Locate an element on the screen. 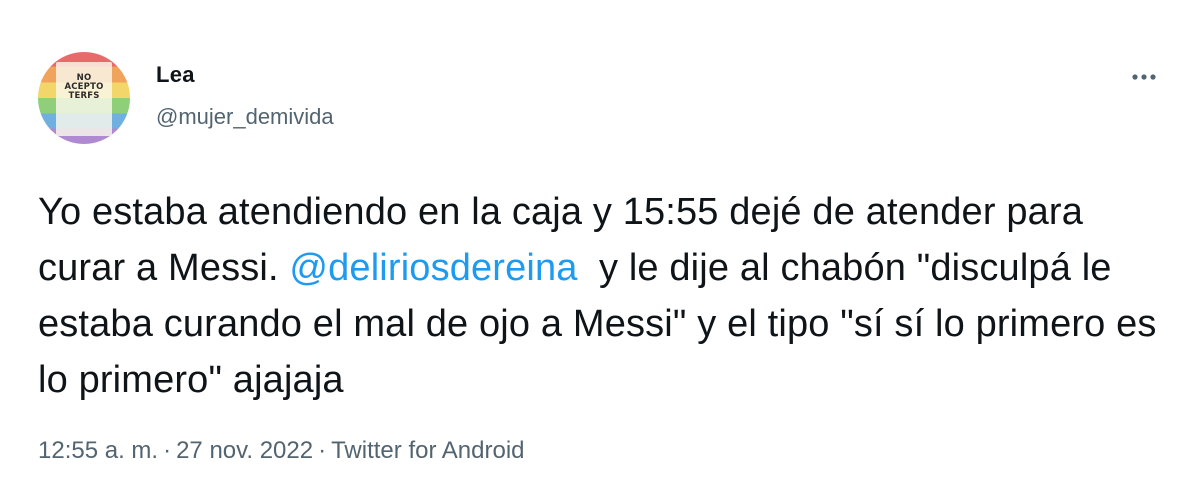  author-display-name: Lea is located at coordinates (175, 75).